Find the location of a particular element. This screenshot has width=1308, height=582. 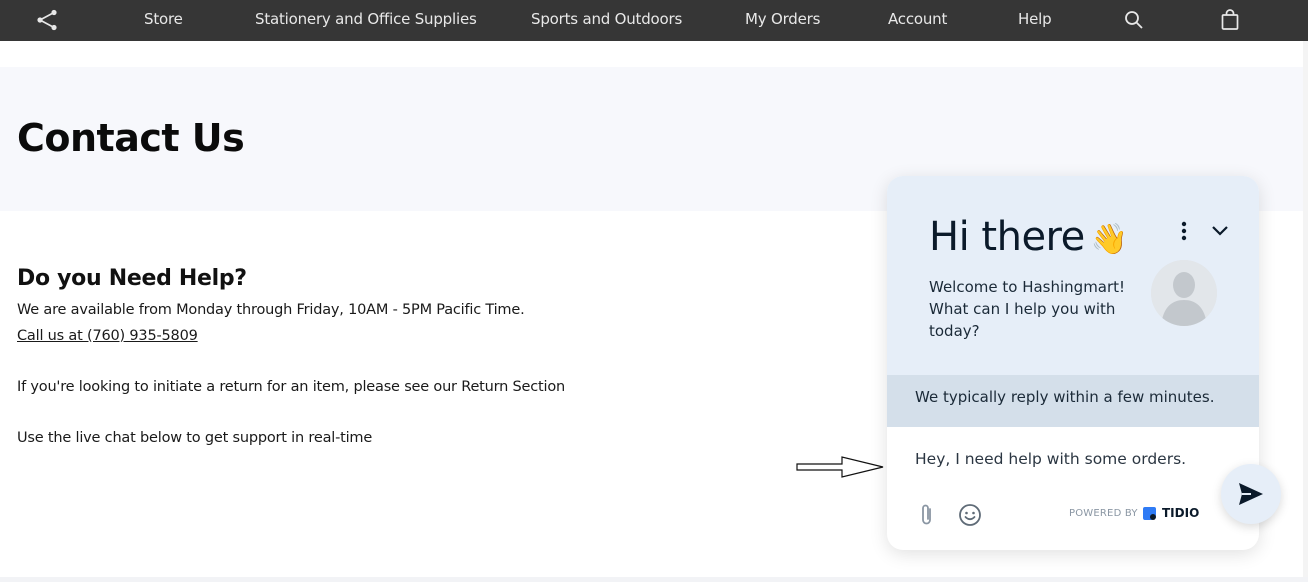

chat-message-input is located at coordinates (1065, 459).